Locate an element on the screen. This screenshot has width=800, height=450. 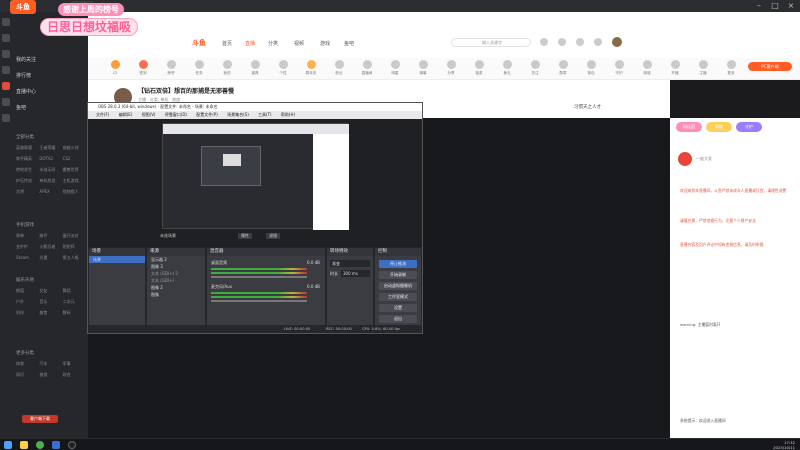
noble-badge: 贵族 is located at coordinates (719, 127).